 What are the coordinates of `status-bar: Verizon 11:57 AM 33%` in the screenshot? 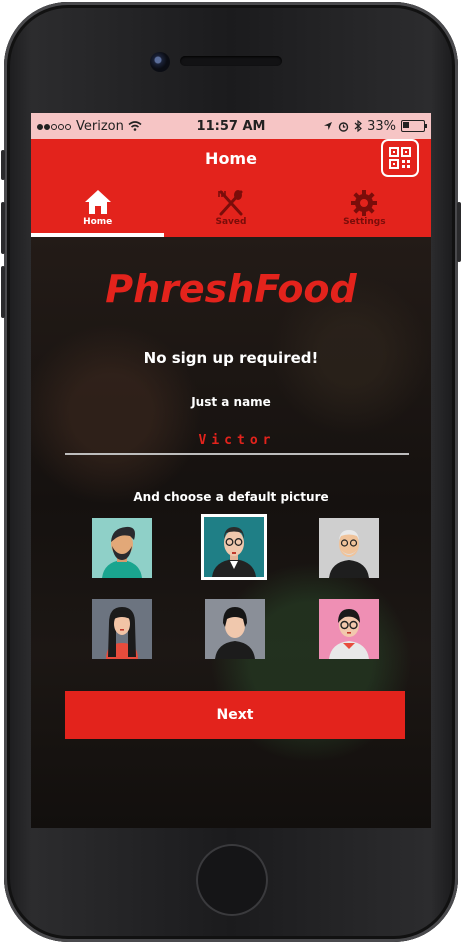 It's located at (231, 126).